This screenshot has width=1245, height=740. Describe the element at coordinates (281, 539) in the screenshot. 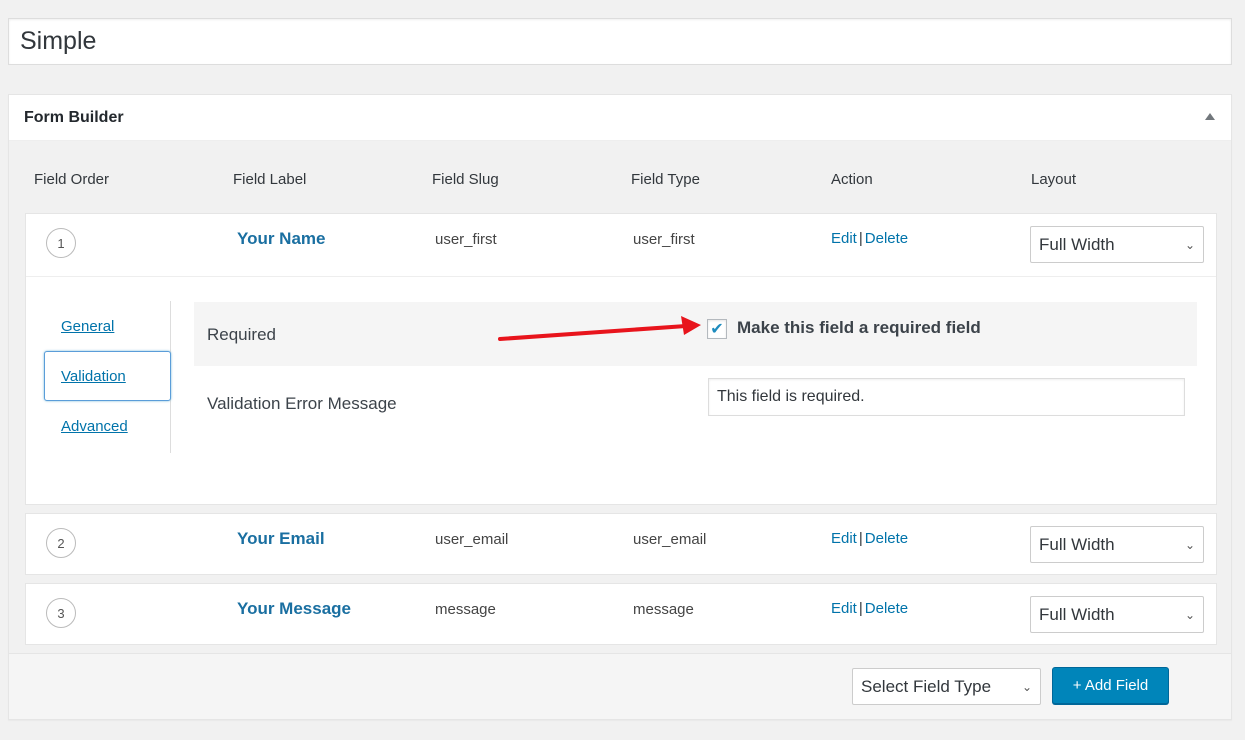

I see `field-label-link: Your Email` at that location.